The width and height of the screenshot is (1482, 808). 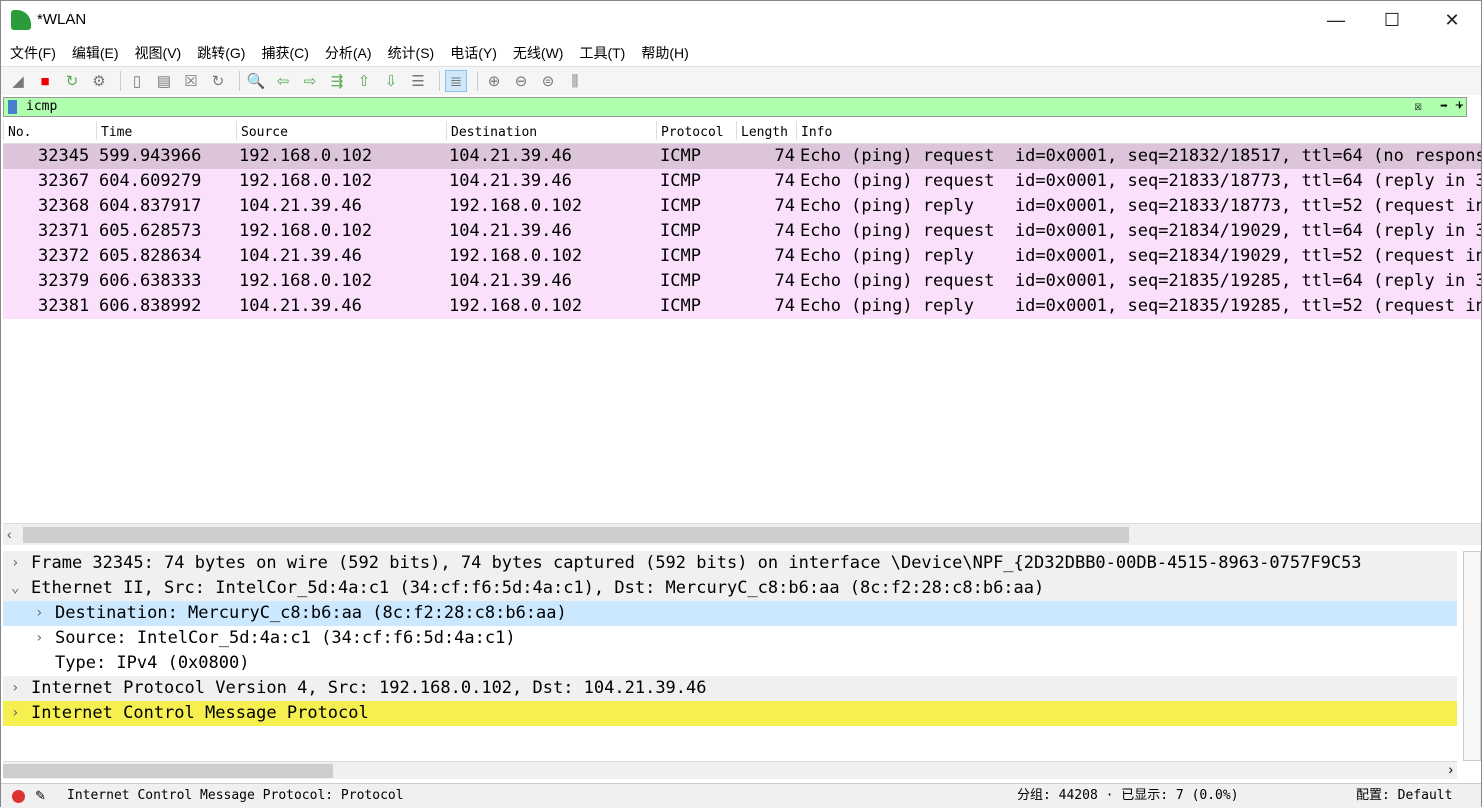 I want to click on detail-row: › Internet Control Message Protocol, so click(x=730, y=713).